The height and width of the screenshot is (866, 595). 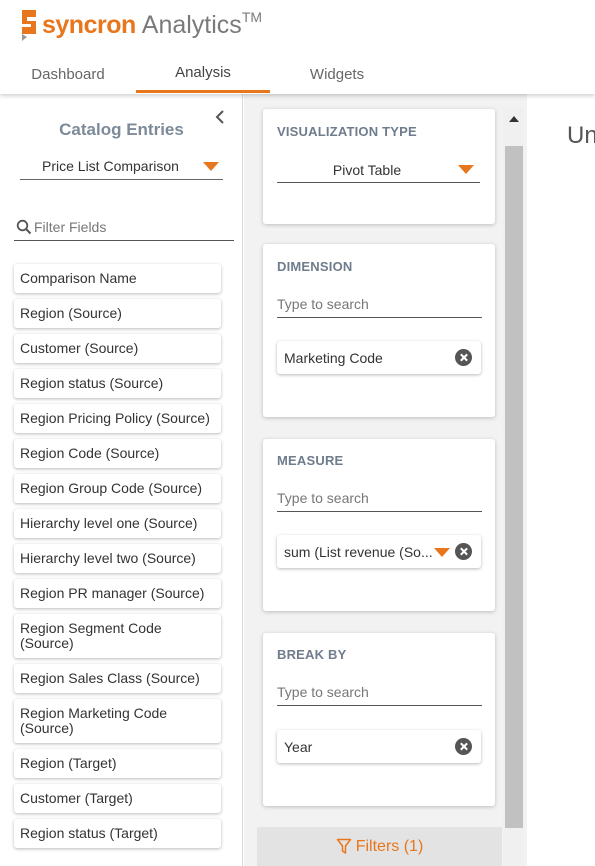 I want to click on dimension-title: DIMENSION, so click(x=315, y=266).